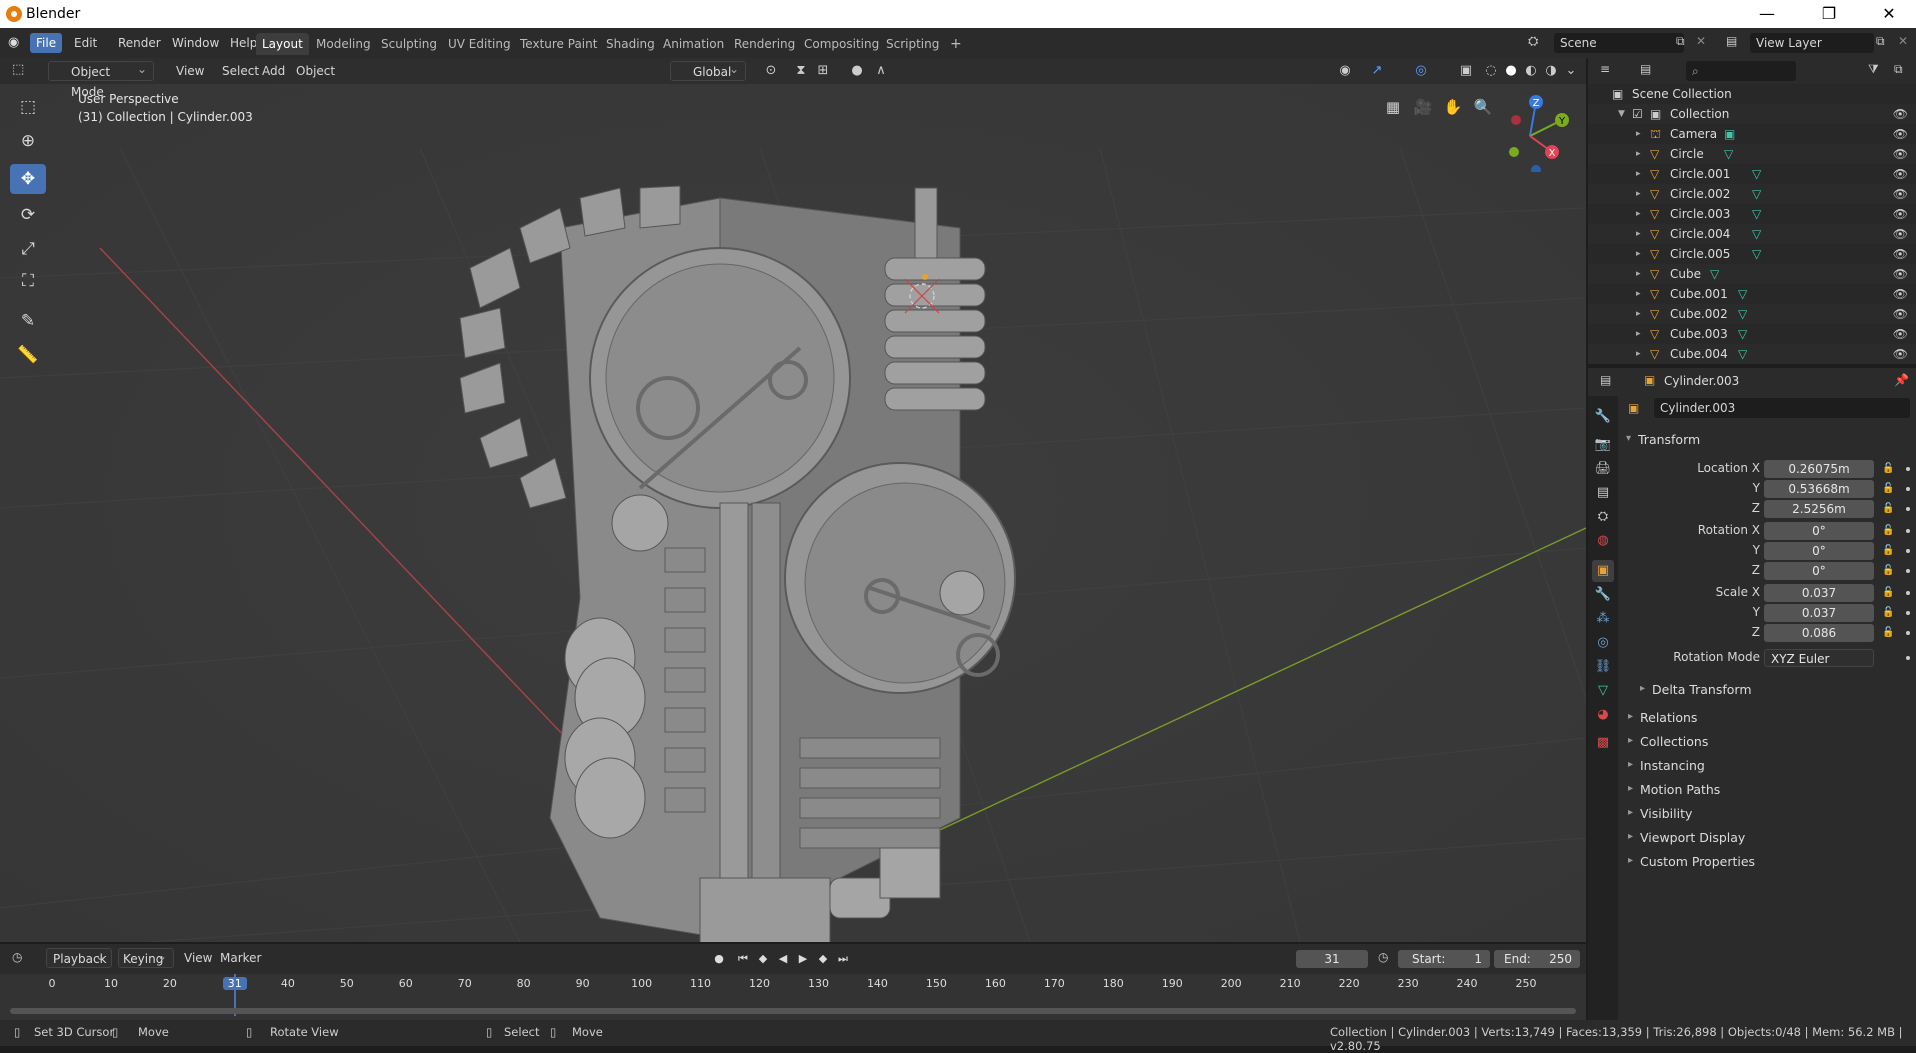  Describe the element at coordinates (1752, 274) in the screenshot. I see `outliner-item: ▸ ▽ Cube ▽ 👁` at that location.